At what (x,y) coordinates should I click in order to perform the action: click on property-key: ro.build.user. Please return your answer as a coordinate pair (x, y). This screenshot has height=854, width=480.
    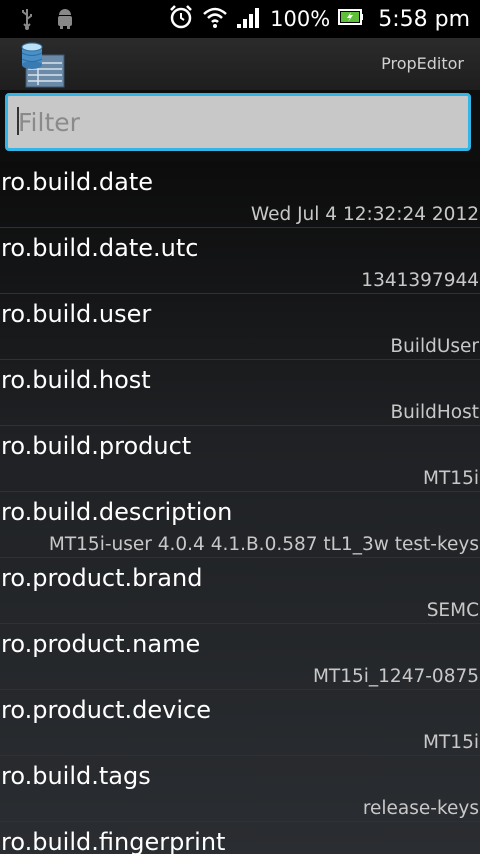
    Looking at the image, I should click on (76, 314).